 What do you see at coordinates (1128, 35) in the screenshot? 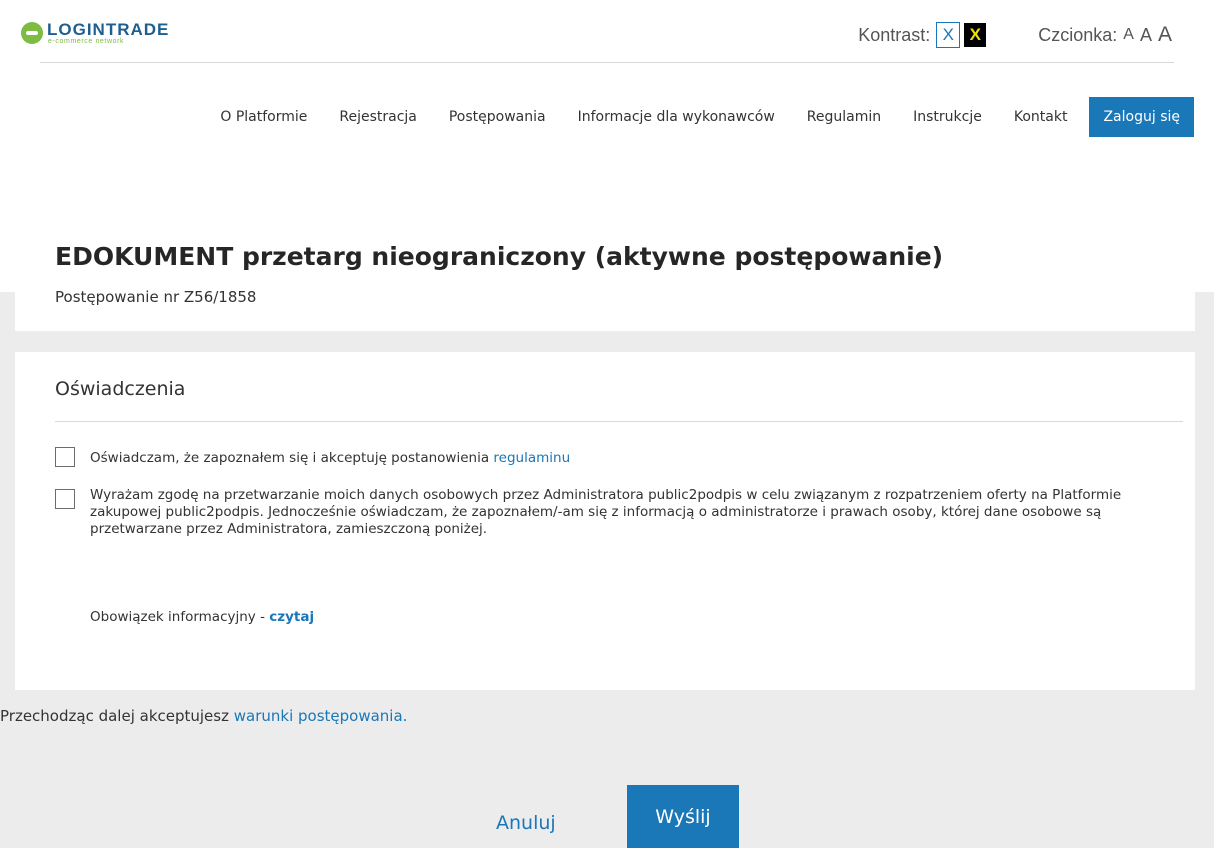
I see `font-size-small-button: A` at bounding box center [1128, 35].